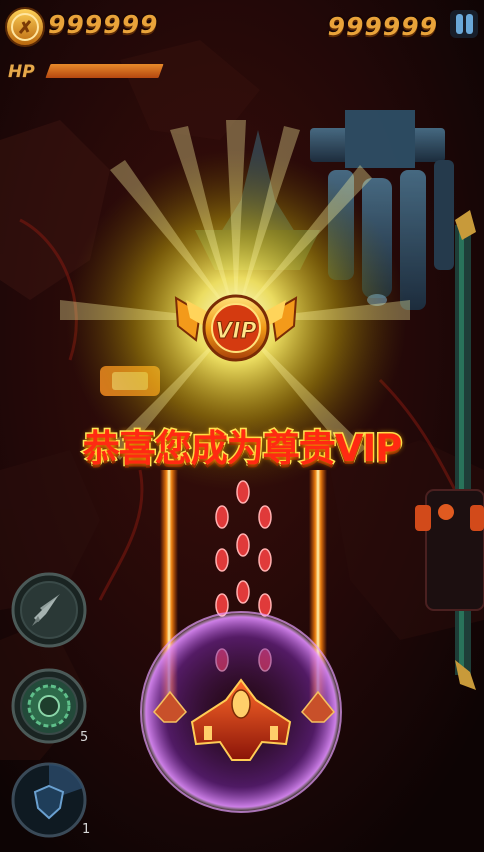 This screenshot has height=852, width=484. I want to click on missile-skill-button, so click(49, 610).